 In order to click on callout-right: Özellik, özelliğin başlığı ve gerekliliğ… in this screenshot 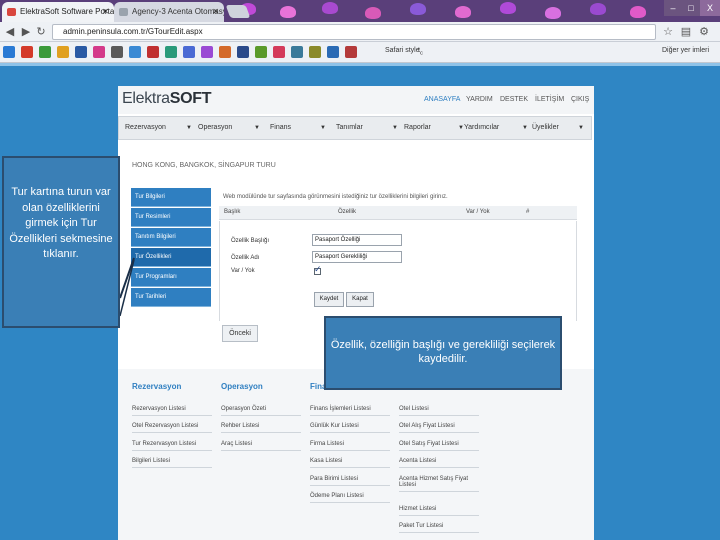, I will do `click(443, 353)`.